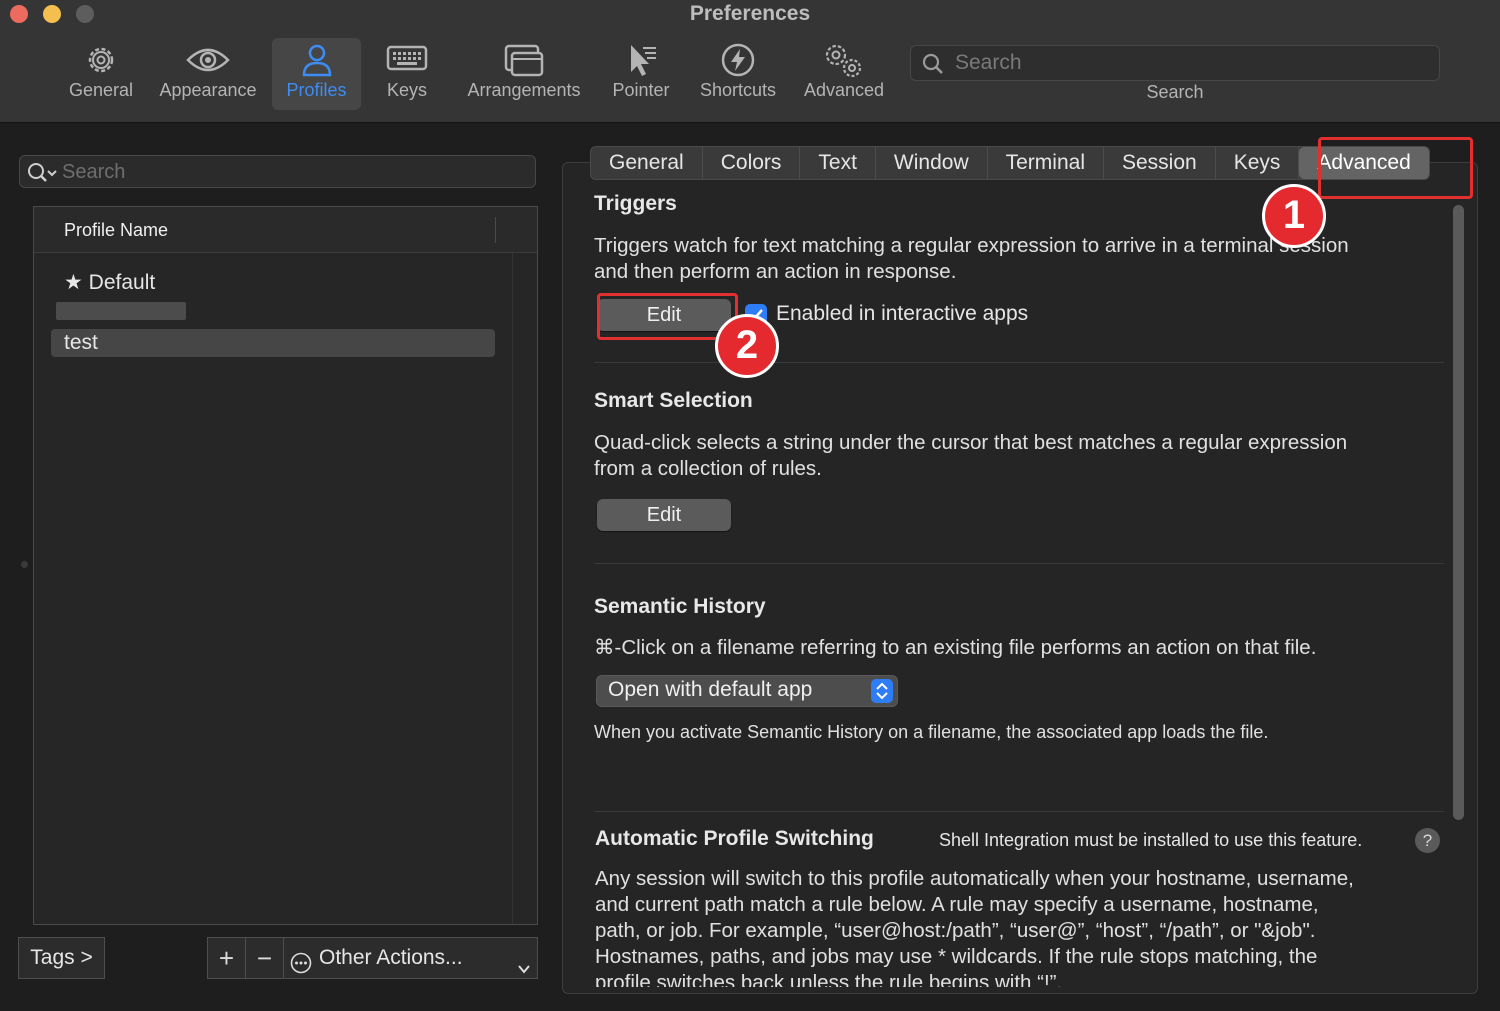  Describe the element at coordinates (1395, 168) in the screenshot. I see `annotation-highlight-advanced-tab` at that location.